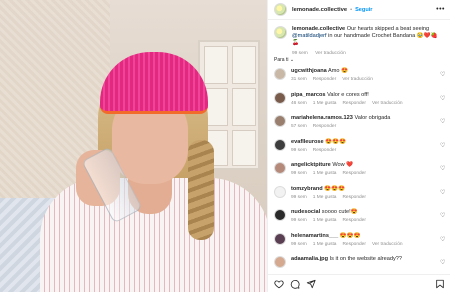 The width and height of the screenshot is (450, 292). Describe the element at coordinates (318, 29) in the screenshot. I see `caption-username: lemonade.collective` at that location.